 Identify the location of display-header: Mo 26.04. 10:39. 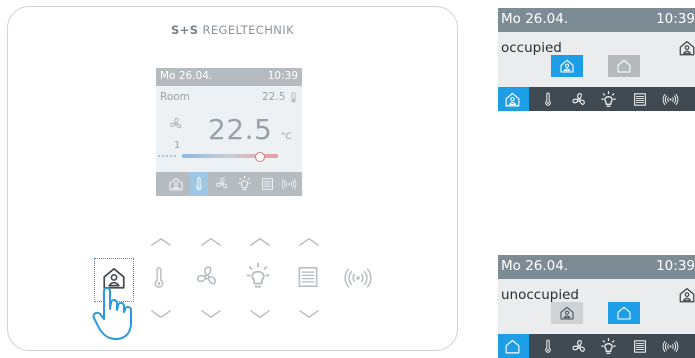
(229, 77).